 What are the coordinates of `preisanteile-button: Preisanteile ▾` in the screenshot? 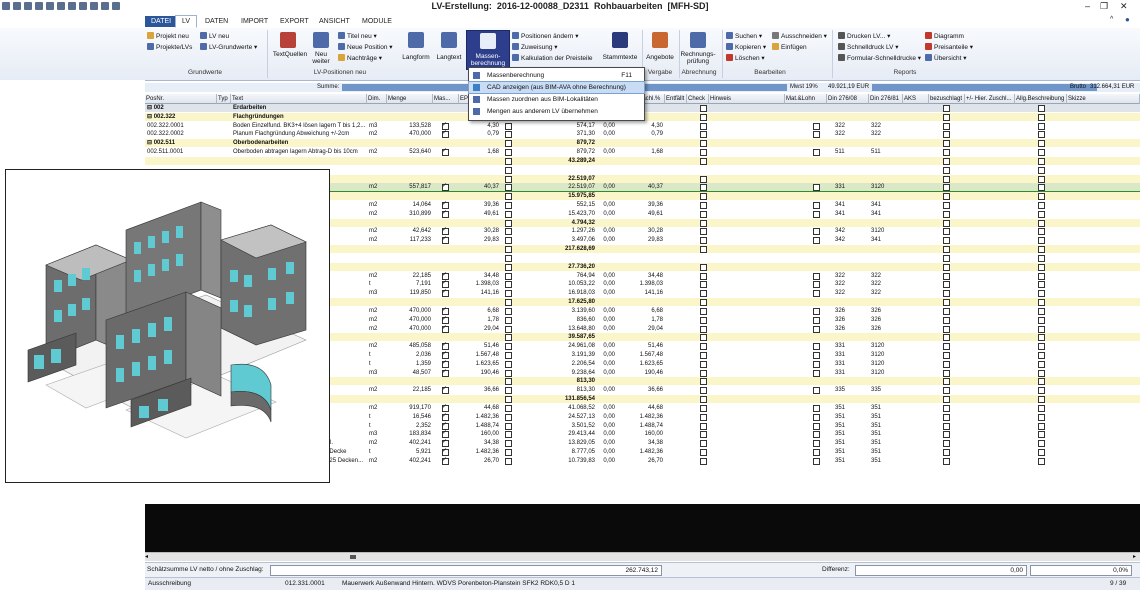 It's located at (949, 47).